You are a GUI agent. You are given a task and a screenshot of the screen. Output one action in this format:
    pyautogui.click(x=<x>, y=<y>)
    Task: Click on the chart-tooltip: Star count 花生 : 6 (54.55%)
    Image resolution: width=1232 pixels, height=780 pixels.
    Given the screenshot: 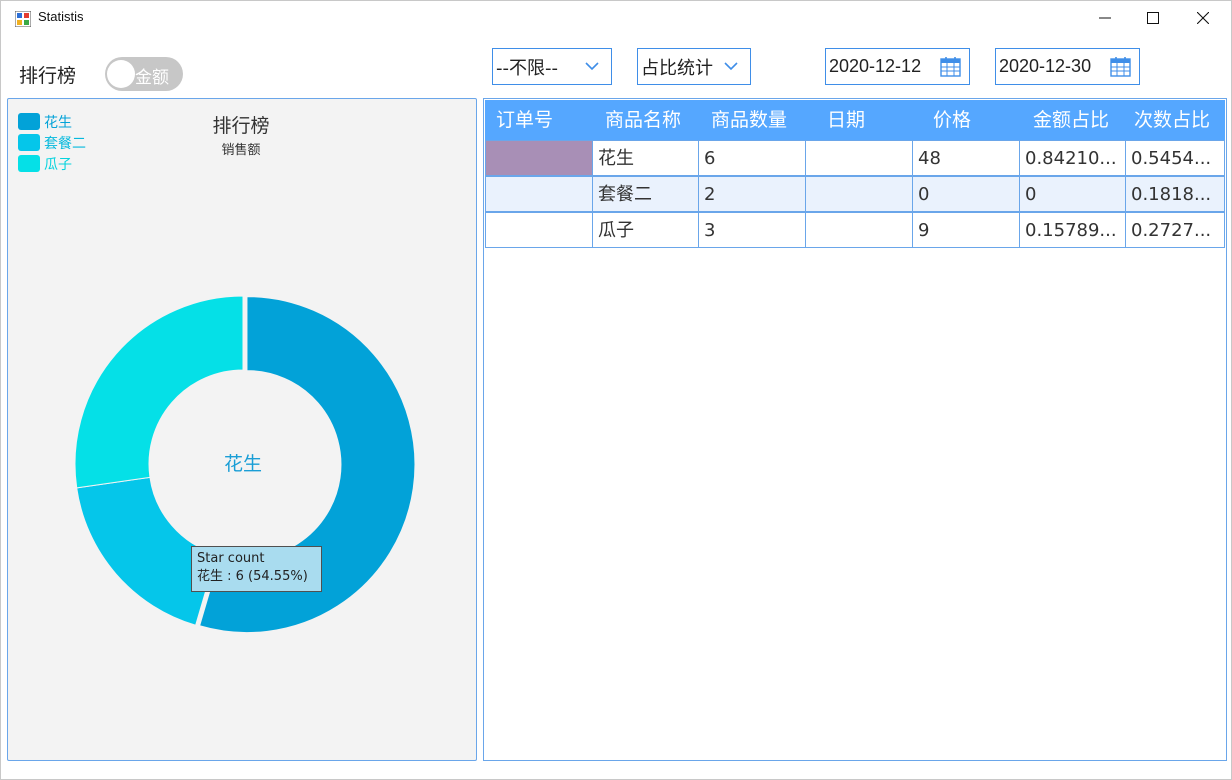 What is the action you would take?
    pyautogui.click(x=256, y=569)
    